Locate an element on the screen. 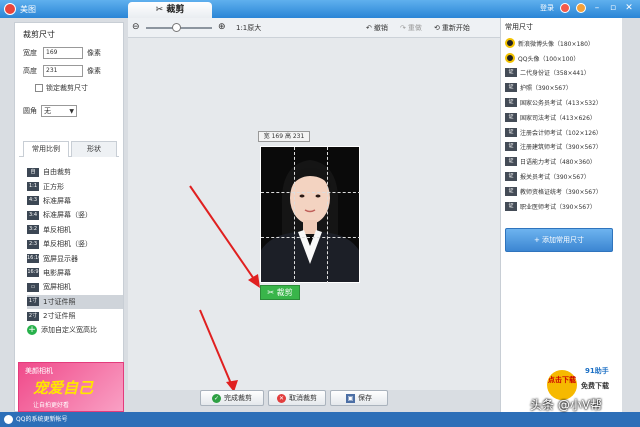 This screenshot has width=640, height=427. corner-label: 圆角 is located at coordinates (30, 111).